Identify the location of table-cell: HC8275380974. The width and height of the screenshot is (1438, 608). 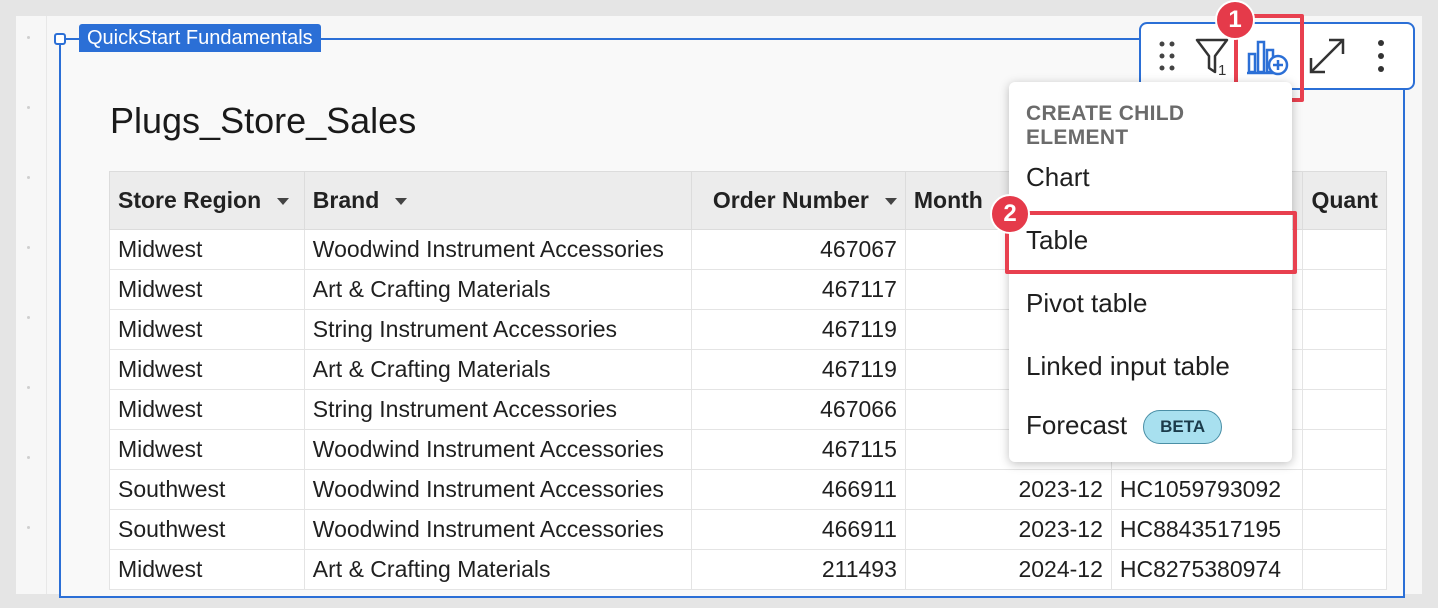
(1207, 569).